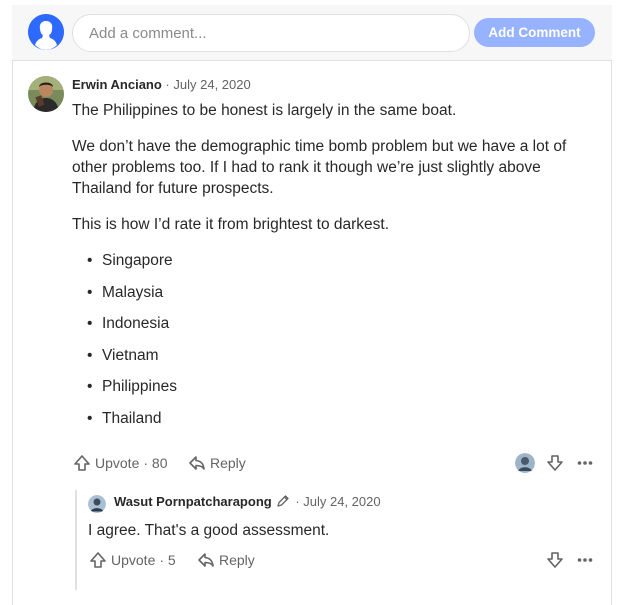 The height and width of the screenshot is (605, 623). Describe the element at coordinates (534, 32) in the screenshot. I see `add-comment-button: Add Comment` at that location.